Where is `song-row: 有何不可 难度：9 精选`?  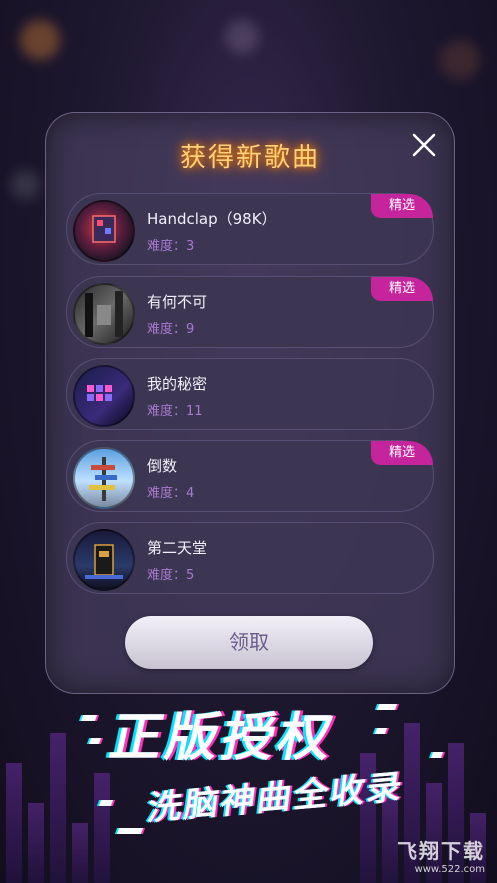
song-row: 有何不可 难度：9 精选 is located at coordinates (250, 312).